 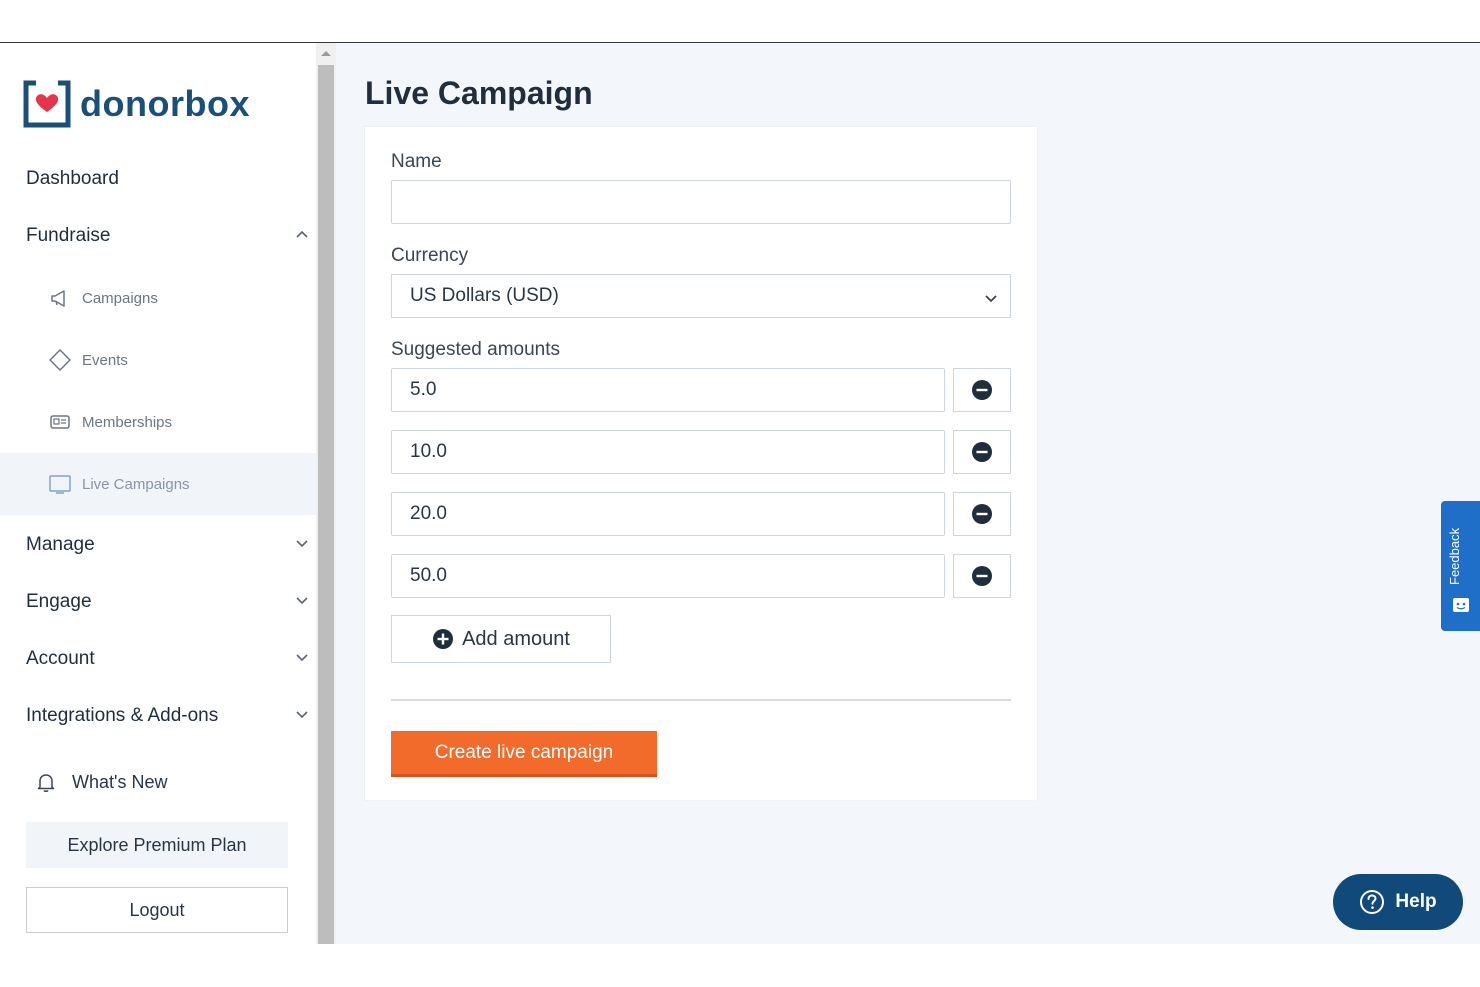 I want to click on currency-select: US Dollars (USD), so click(x=701, y=296).